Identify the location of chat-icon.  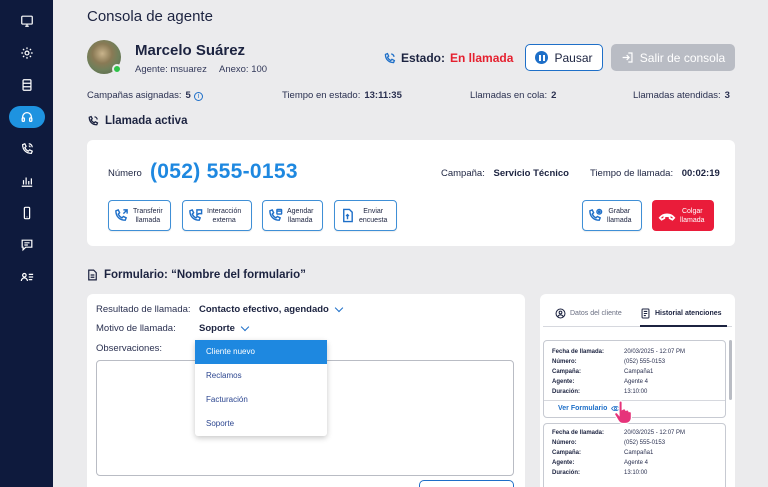
(27, 245).